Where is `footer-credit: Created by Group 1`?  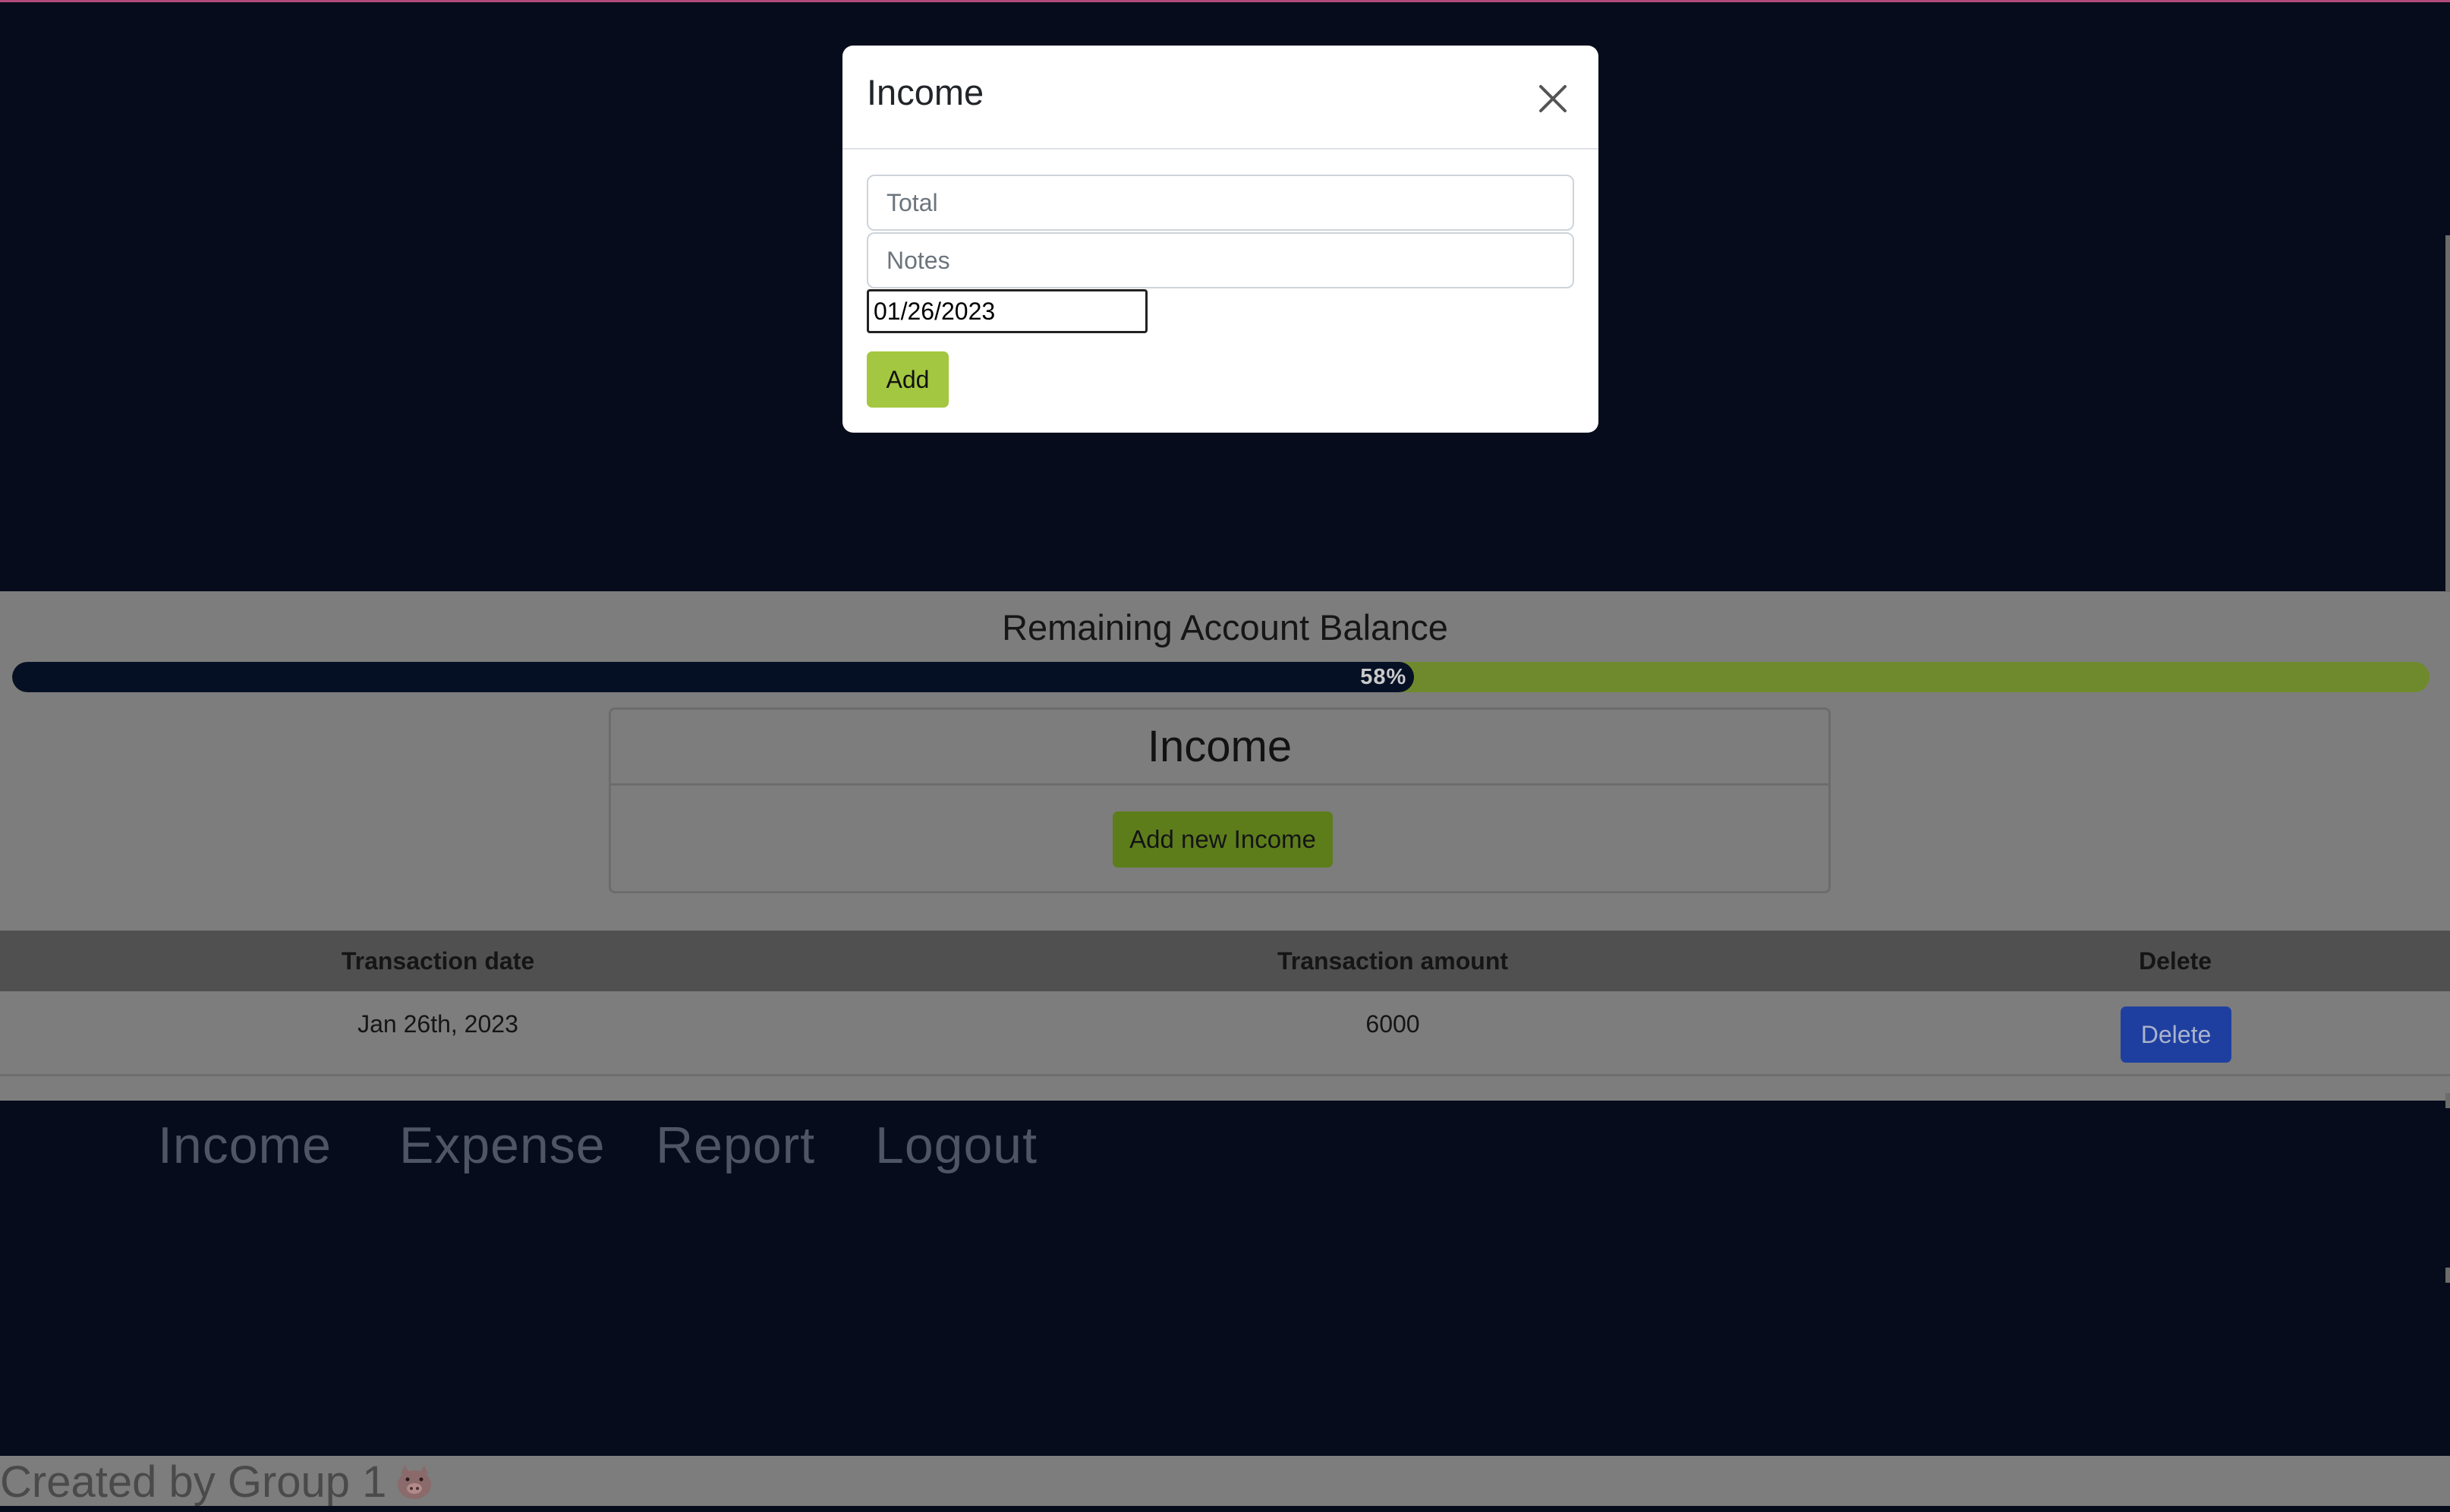 footer-credit: Created by Group 1 is located at coordinates (218, 1482).